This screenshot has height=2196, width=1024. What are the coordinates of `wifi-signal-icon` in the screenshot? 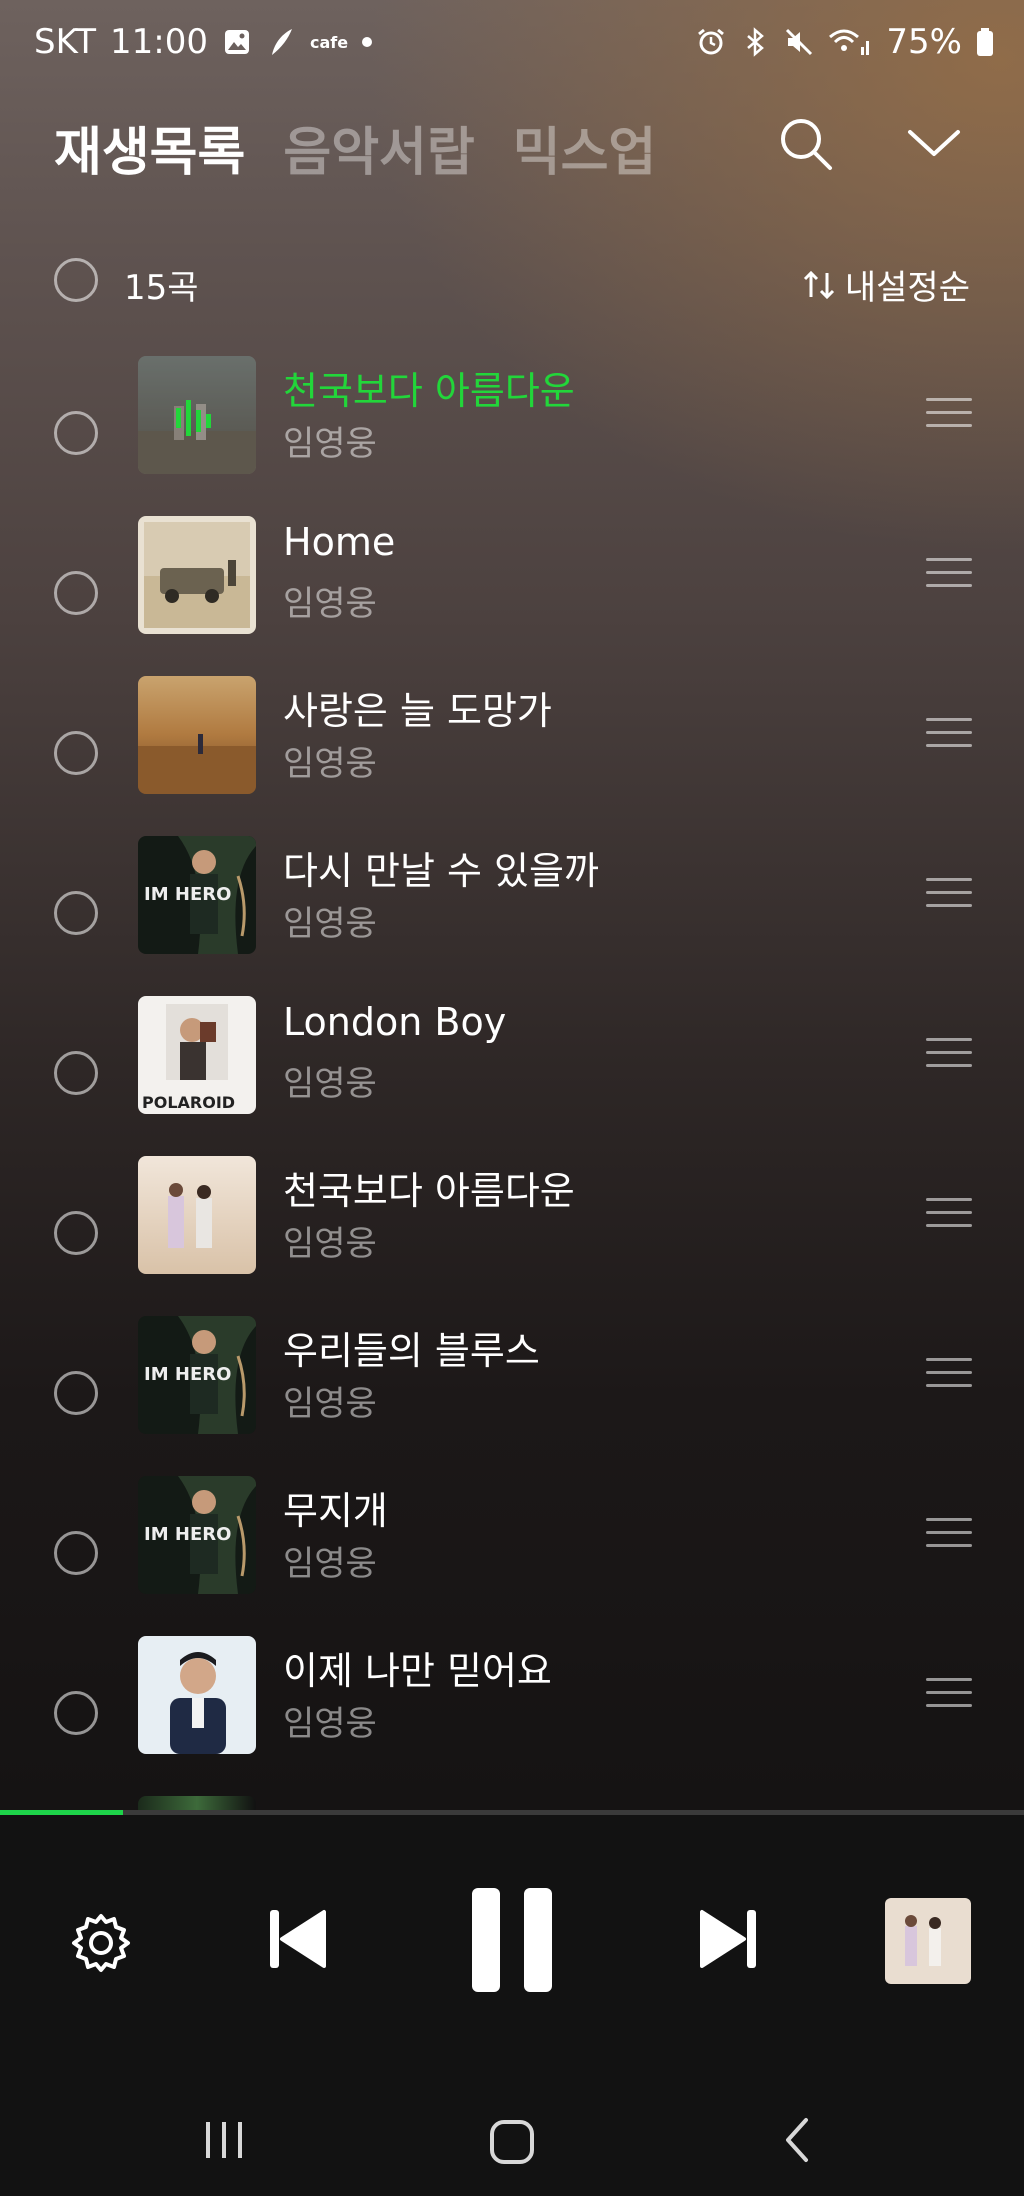 It's located at (849, 42).